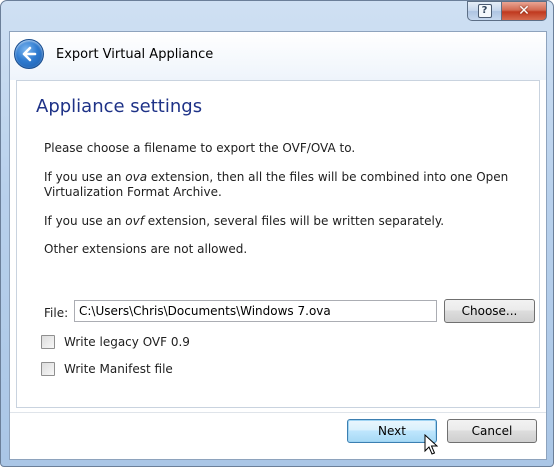 The width and height of the screenshot is (554, 467). I want to click on back-arrow-icon, so click(29, 54).